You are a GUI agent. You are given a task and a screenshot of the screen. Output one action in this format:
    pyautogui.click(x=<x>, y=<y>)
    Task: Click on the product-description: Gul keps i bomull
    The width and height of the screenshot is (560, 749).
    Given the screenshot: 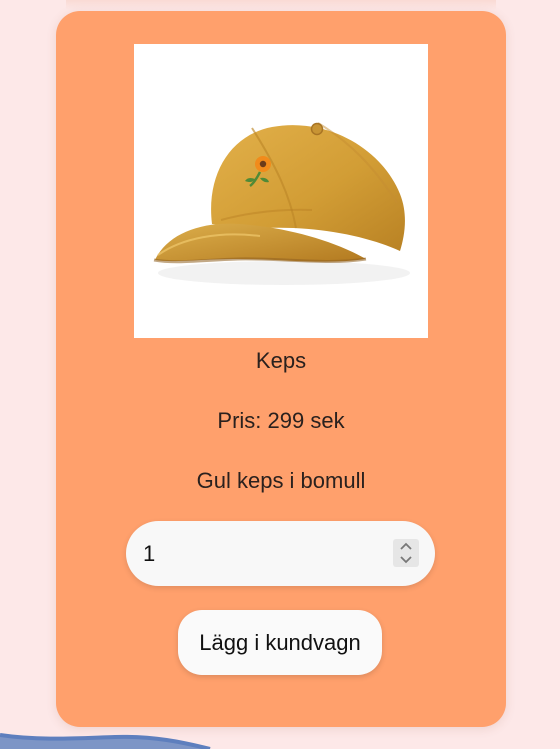 What is the action you would take?
    pyautogui.click(x=281, y=480)
    